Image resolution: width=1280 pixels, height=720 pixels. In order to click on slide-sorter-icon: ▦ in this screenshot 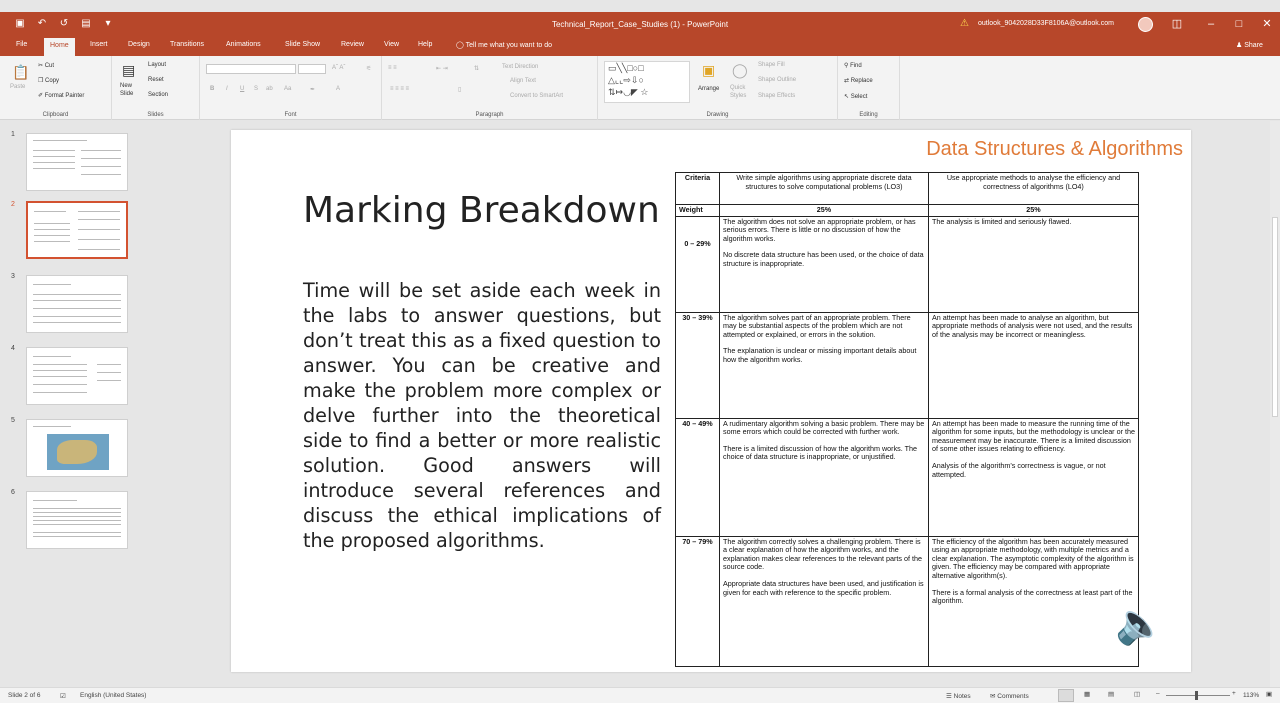, I will do `click(1087, 694)`.